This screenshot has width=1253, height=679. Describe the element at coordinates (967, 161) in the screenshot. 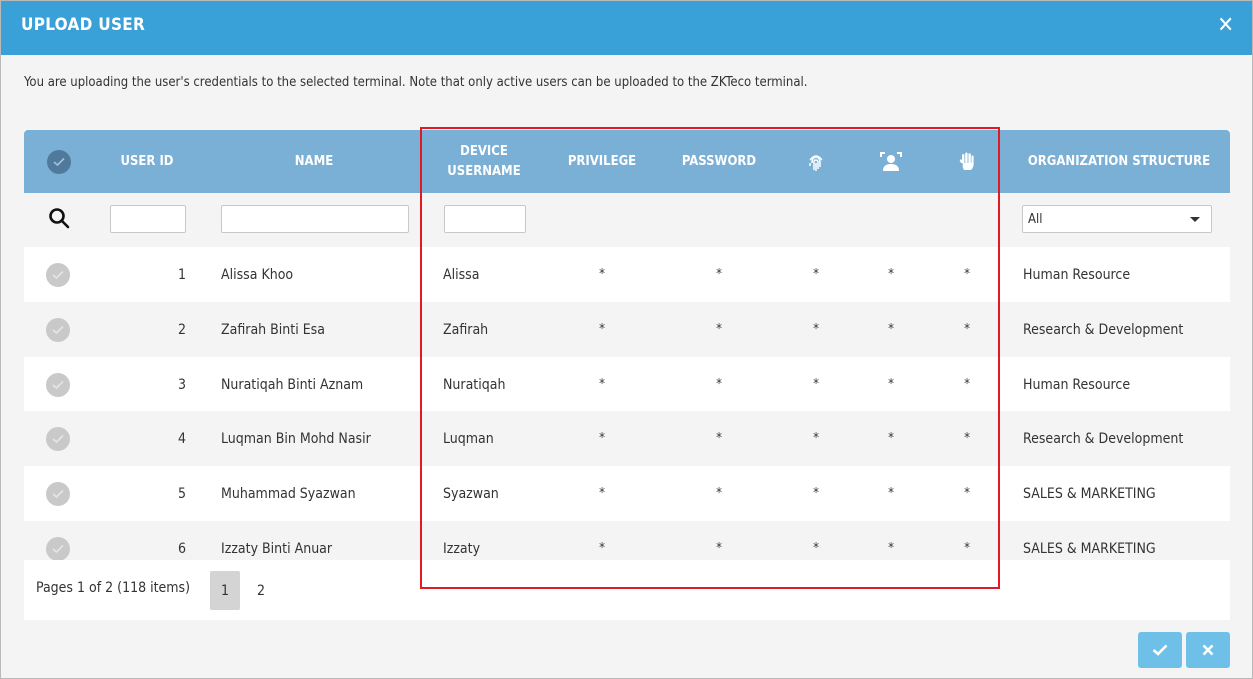

I see `palm-icon` at that location.